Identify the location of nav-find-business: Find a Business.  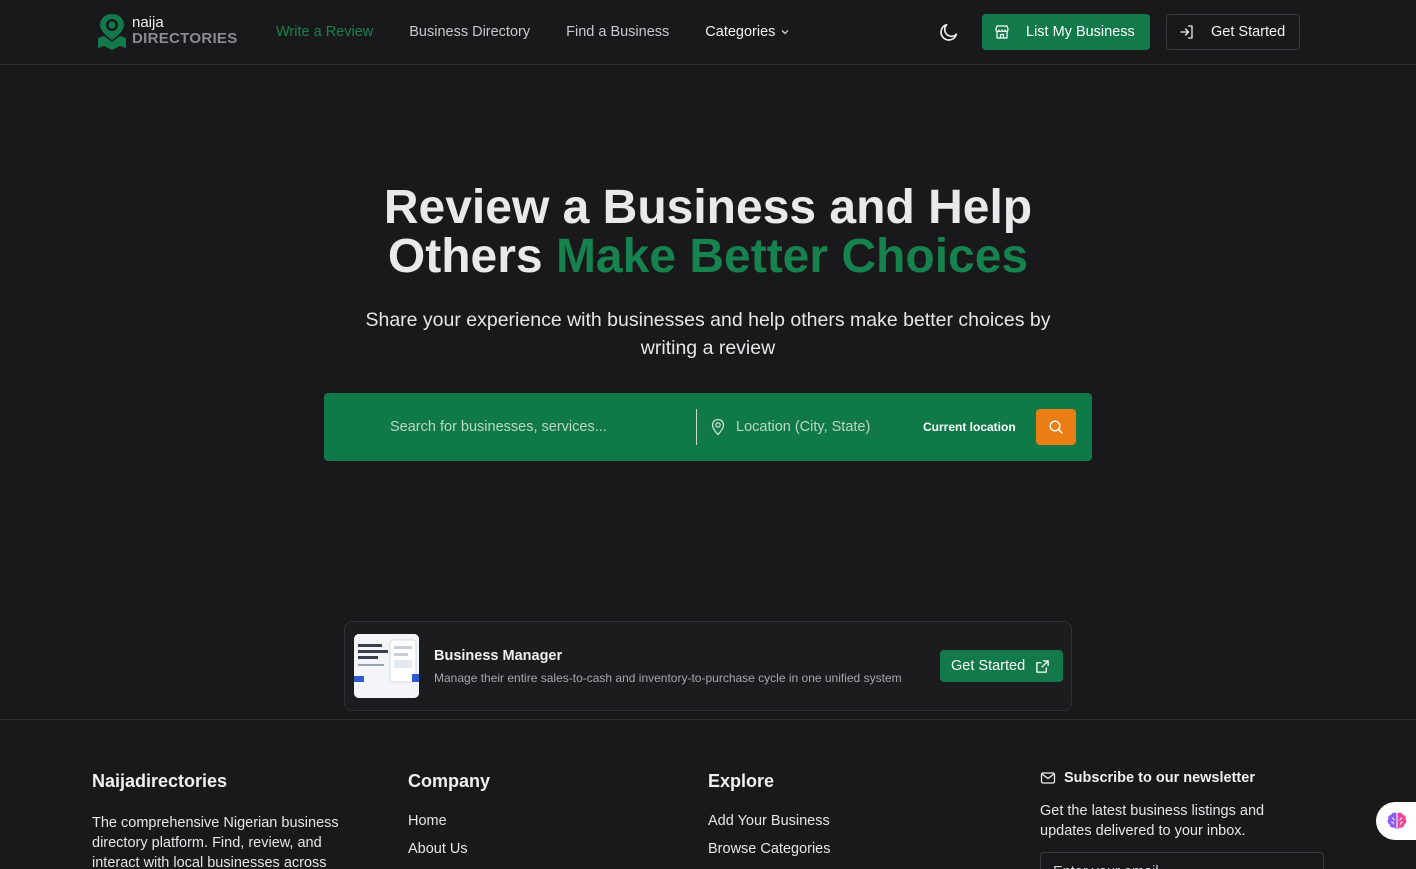
(617, 32).